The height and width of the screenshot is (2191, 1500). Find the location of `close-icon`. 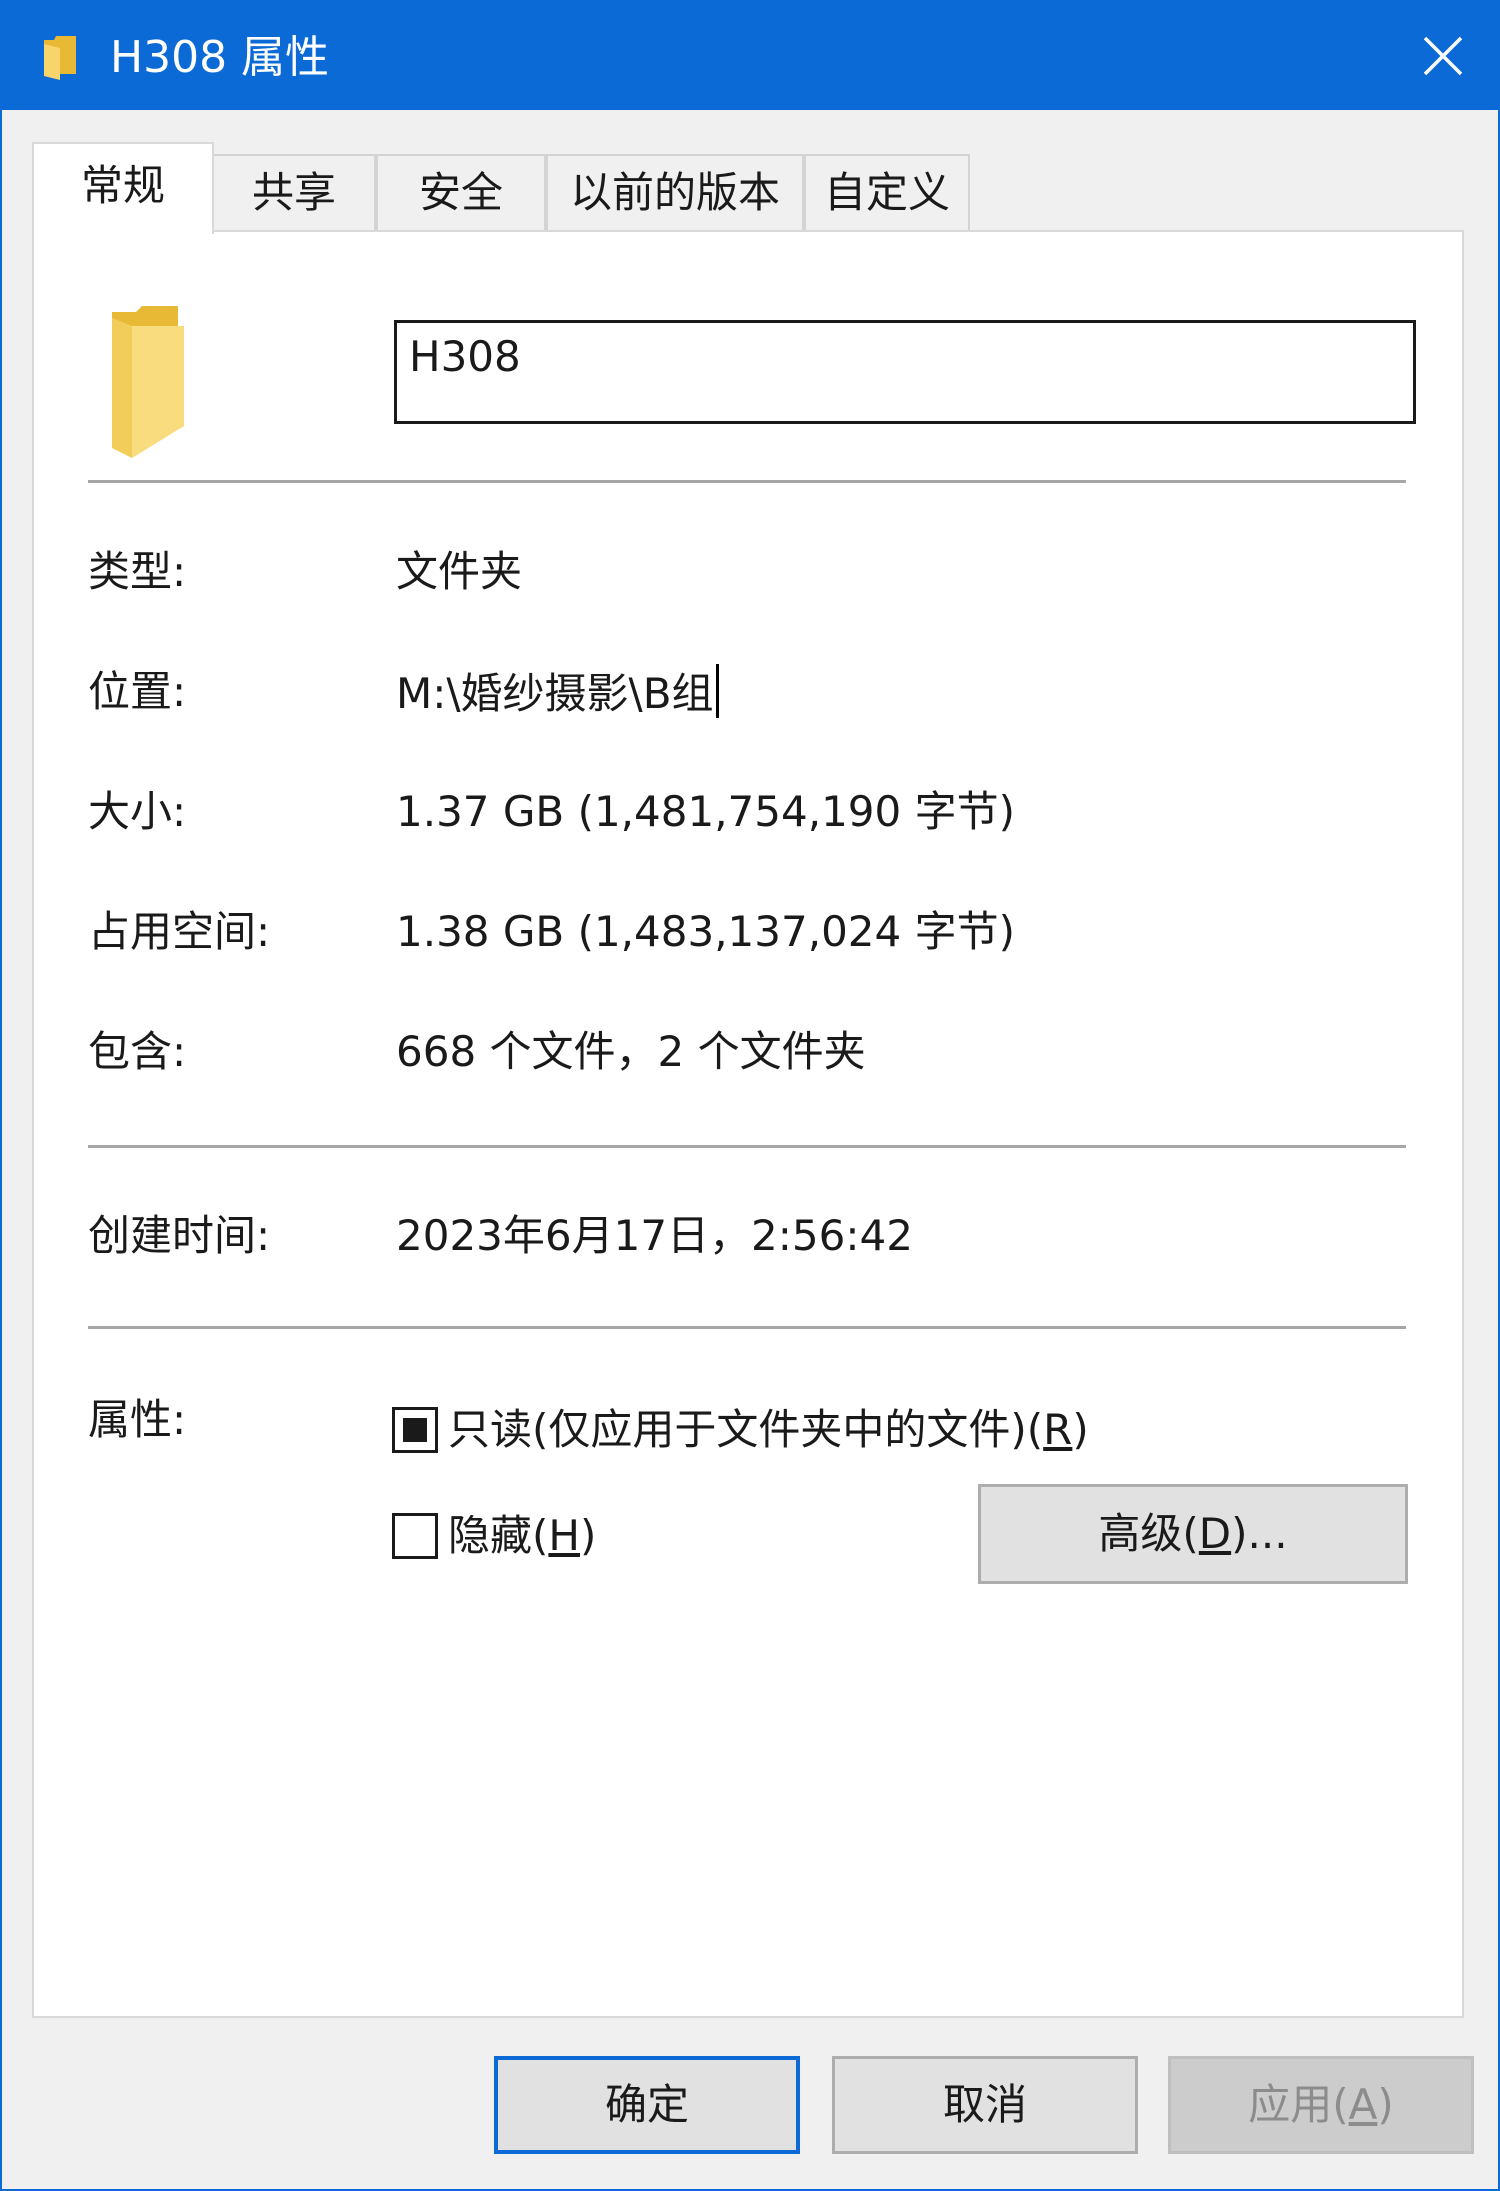

close-icon is located at coordinates (1443, 56).